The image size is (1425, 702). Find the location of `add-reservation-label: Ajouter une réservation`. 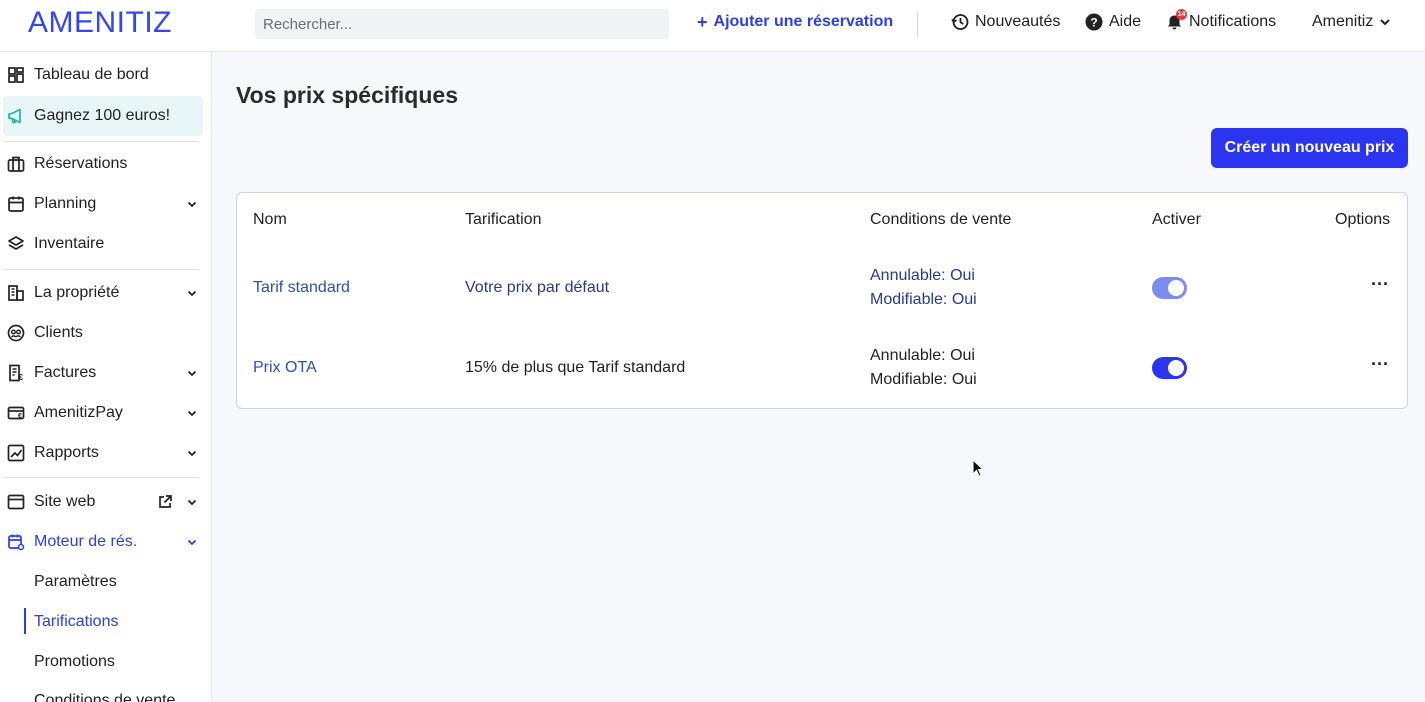

add-reservation-label: Ajouter une réservation is located at coordinates (803, 21).